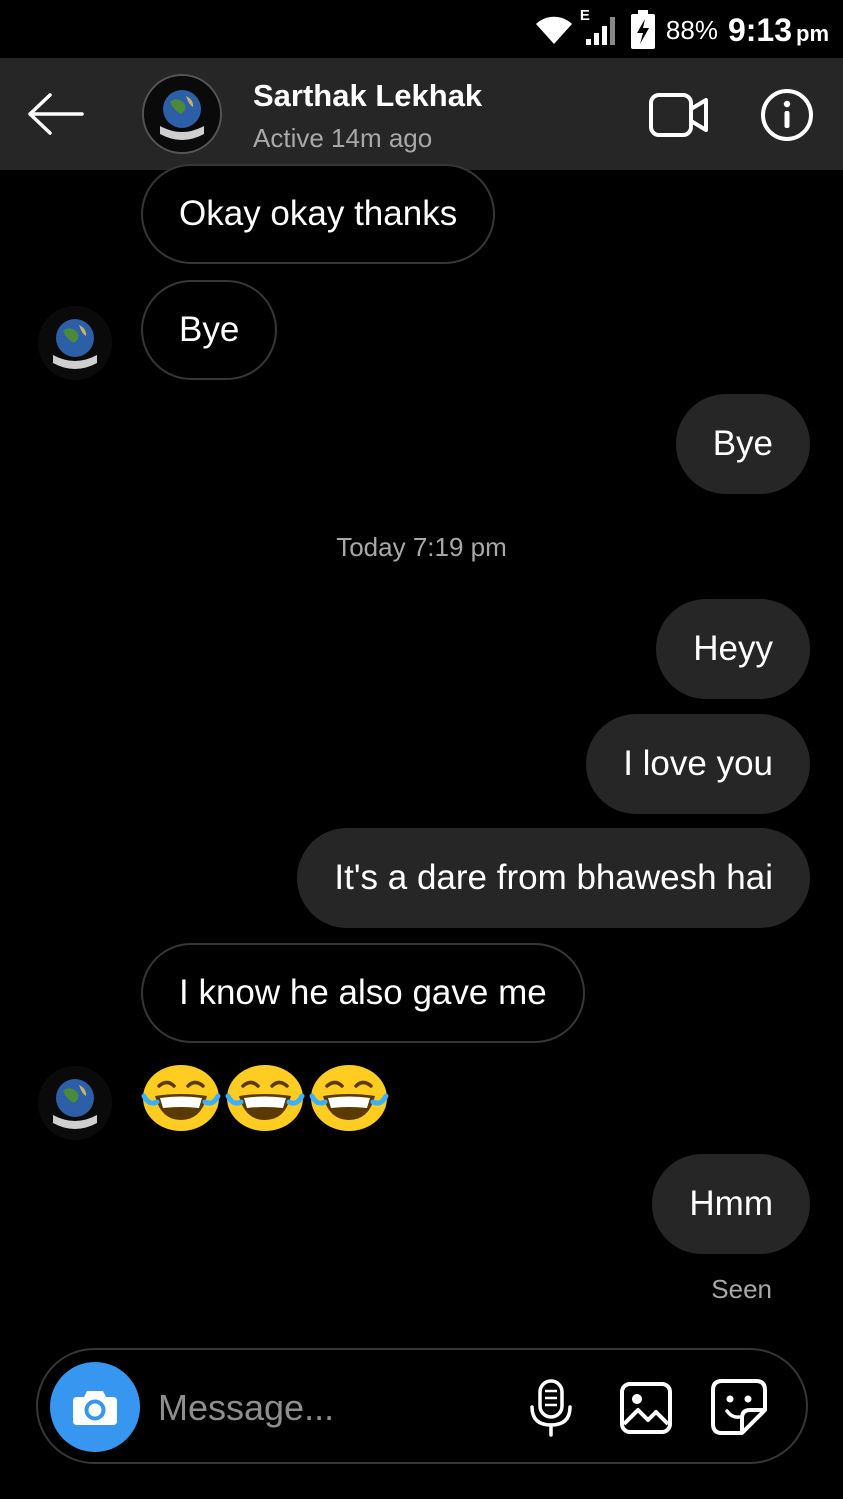  Describe the element at coordinates (741, 1289) in the screenshot. I see `seen-receipt: Seen` at that location.